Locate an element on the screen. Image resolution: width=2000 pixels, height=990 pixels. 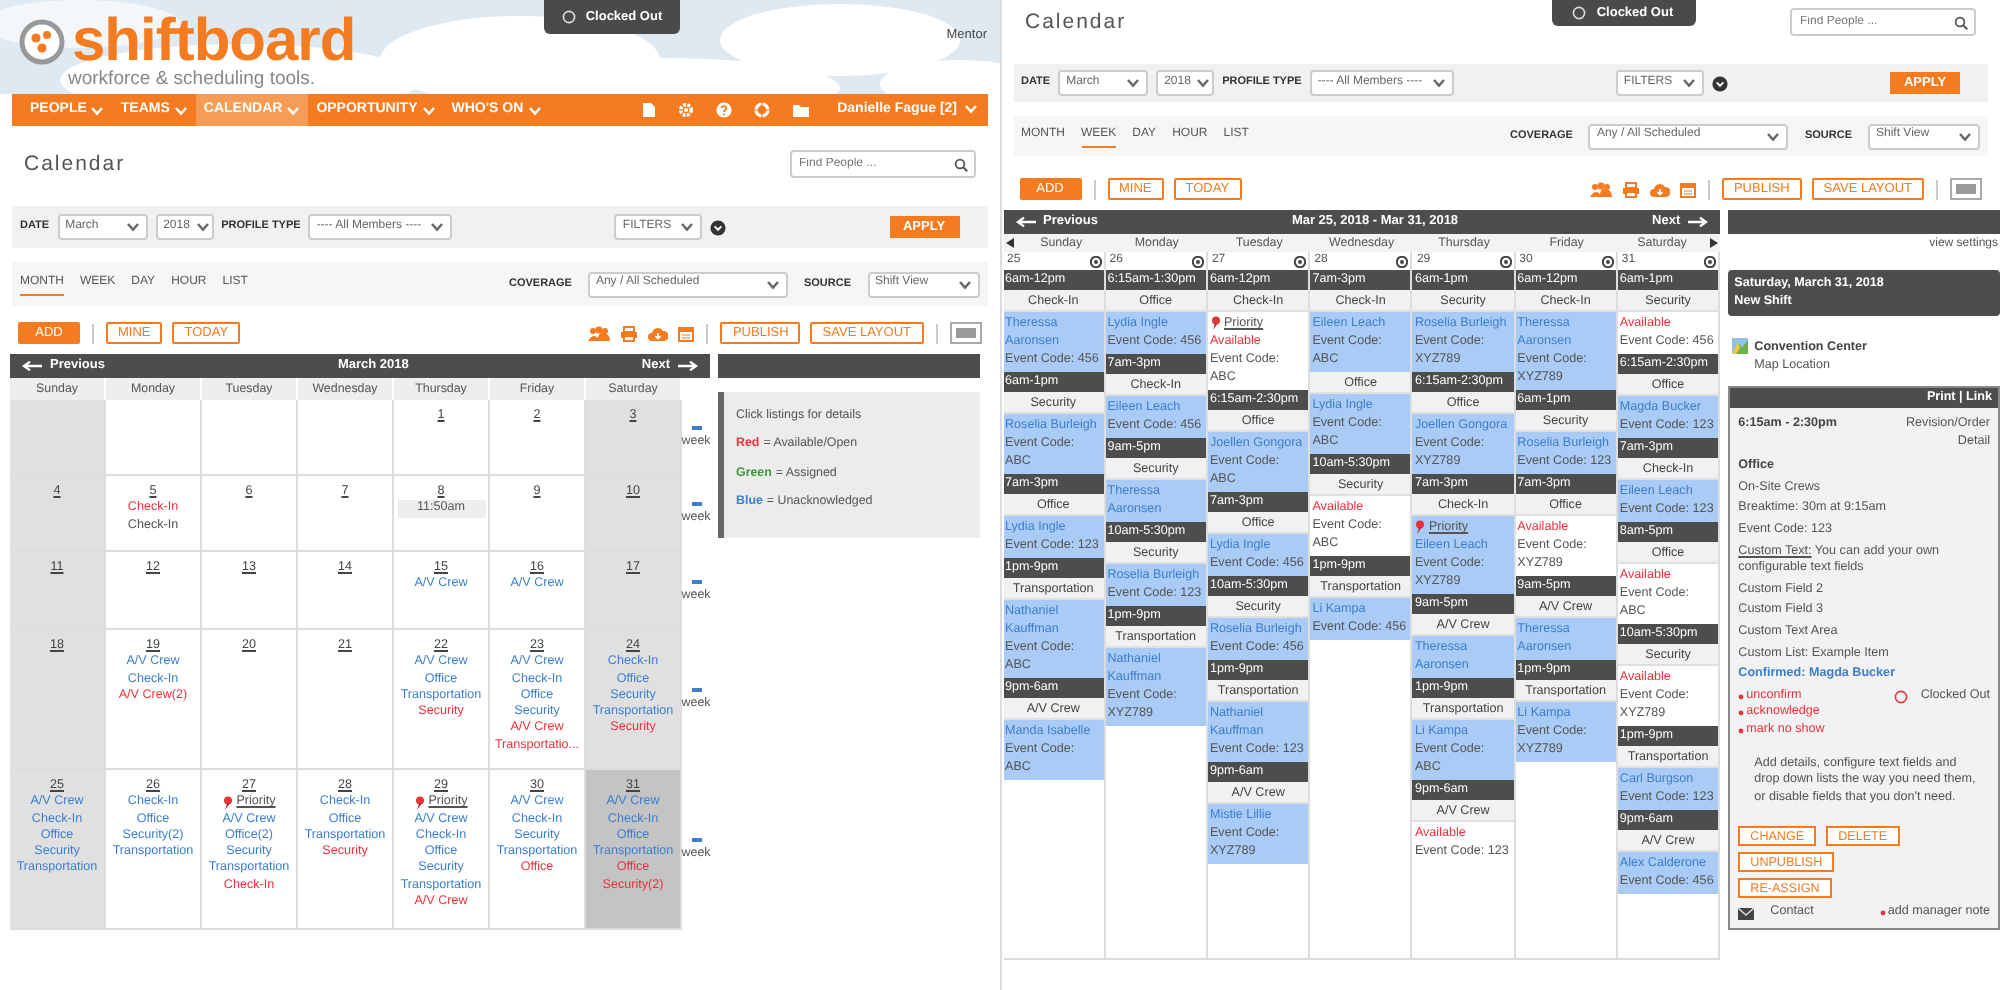
mail-icon is located at coordinates (1746, 913).